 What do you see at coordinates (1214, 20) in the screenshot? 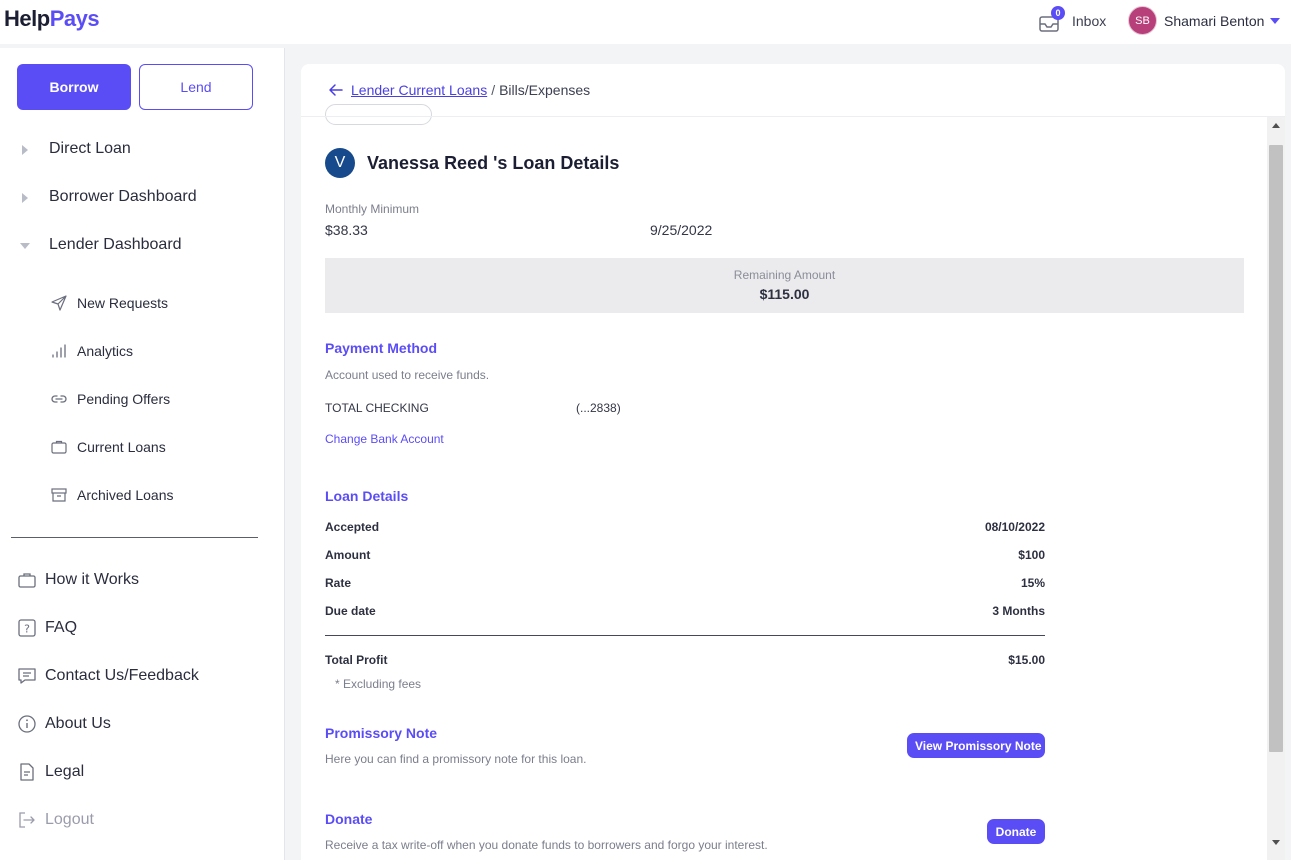
I see `user-name: Shamari Benton` at bounding box center [1214, 20].